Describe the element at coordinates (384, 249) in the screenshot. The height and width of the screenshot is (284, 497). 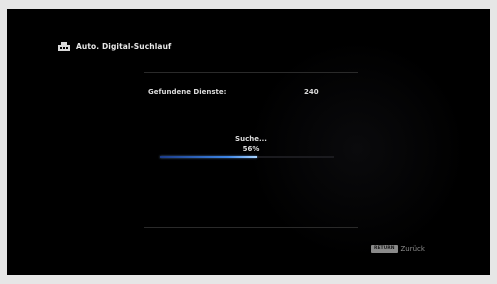
I see `return-key-badge: RETURN` at that location.